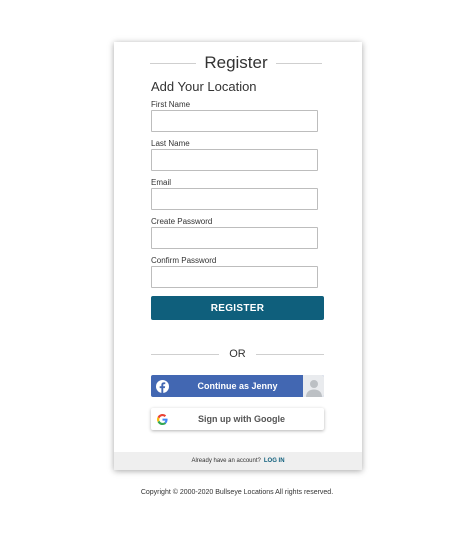  What do you see at coordinates (241, 419) in the screenshot?
I see `google-signup-label: Sign up with Google` at bounding box center [241, 419].